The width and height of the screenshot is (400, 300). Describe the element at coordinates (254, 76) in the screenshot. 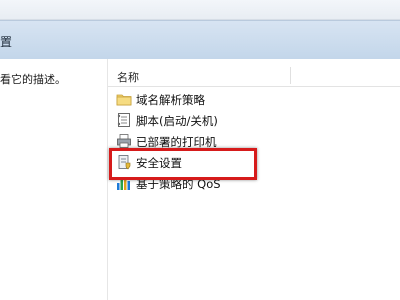

I see `column-header-name: 名称` at that location.